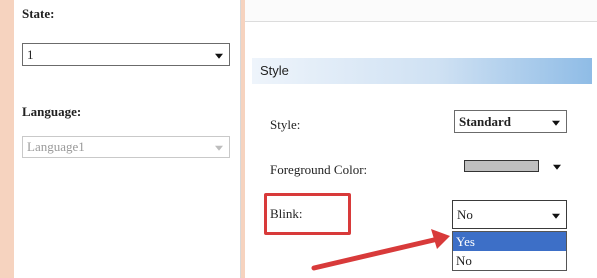  What do you see at coordinates (422, 71) in the screenshot?
I see `style-section-header: Style` at bounding box center [422, 71].